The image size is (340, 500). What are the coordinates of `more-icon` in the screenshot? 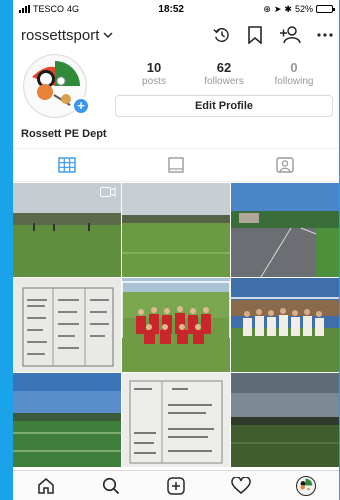 It's located at (325, 35).